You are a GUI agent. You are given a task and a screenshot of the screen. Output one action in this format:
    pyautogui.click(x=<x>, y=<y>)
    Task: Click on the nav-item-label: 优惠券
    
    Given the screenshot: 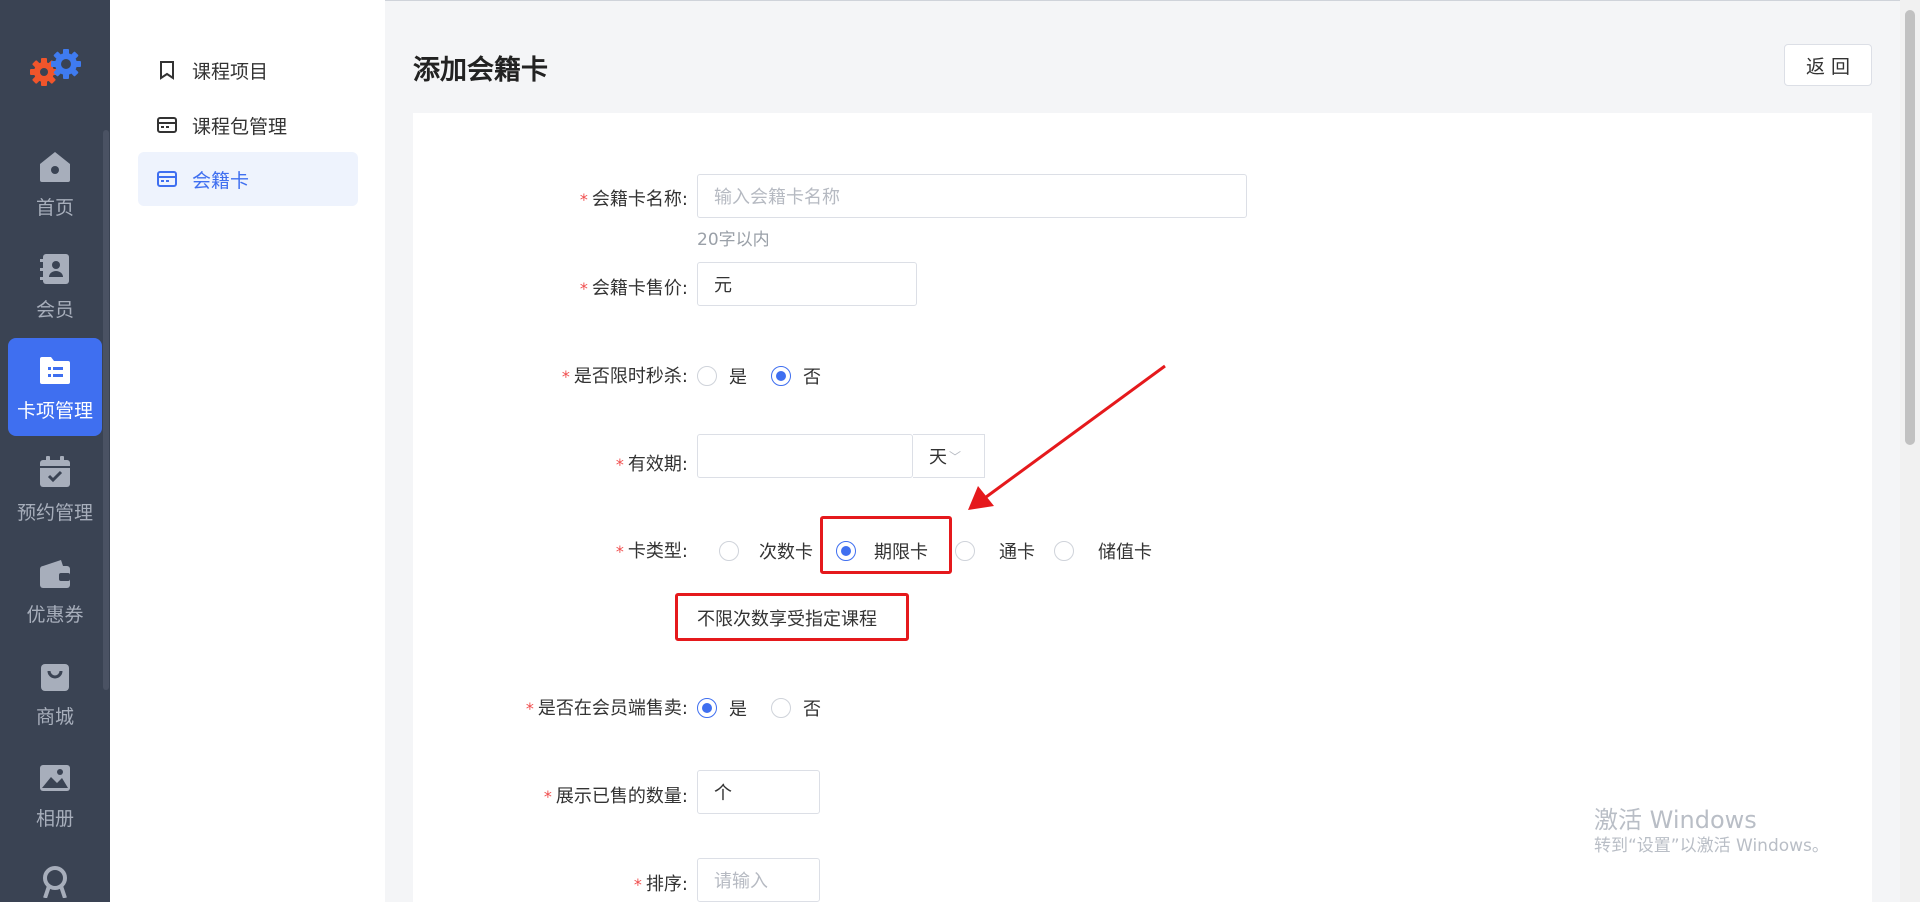 What is the action you would take?
    pyautogui.click(x=55, y=614)
    